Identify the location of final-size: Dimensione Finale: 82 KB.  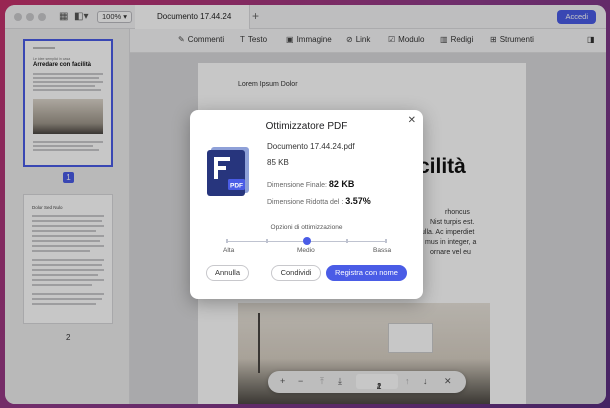
(310, 184).